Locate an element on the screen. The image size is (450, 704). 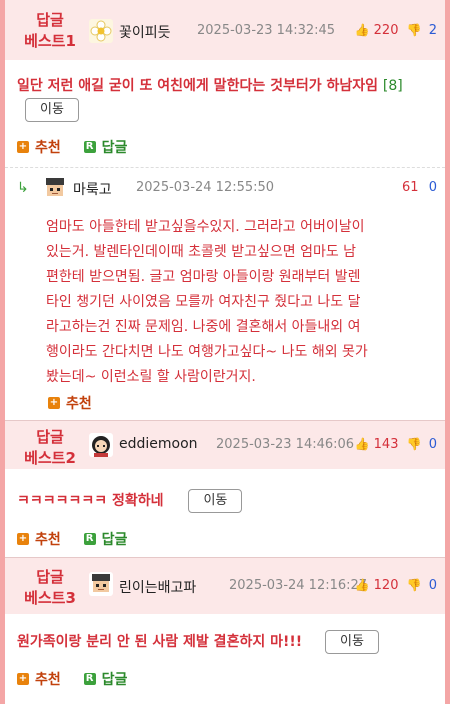
character-avatar-icon is located at coordinates (101, 445).